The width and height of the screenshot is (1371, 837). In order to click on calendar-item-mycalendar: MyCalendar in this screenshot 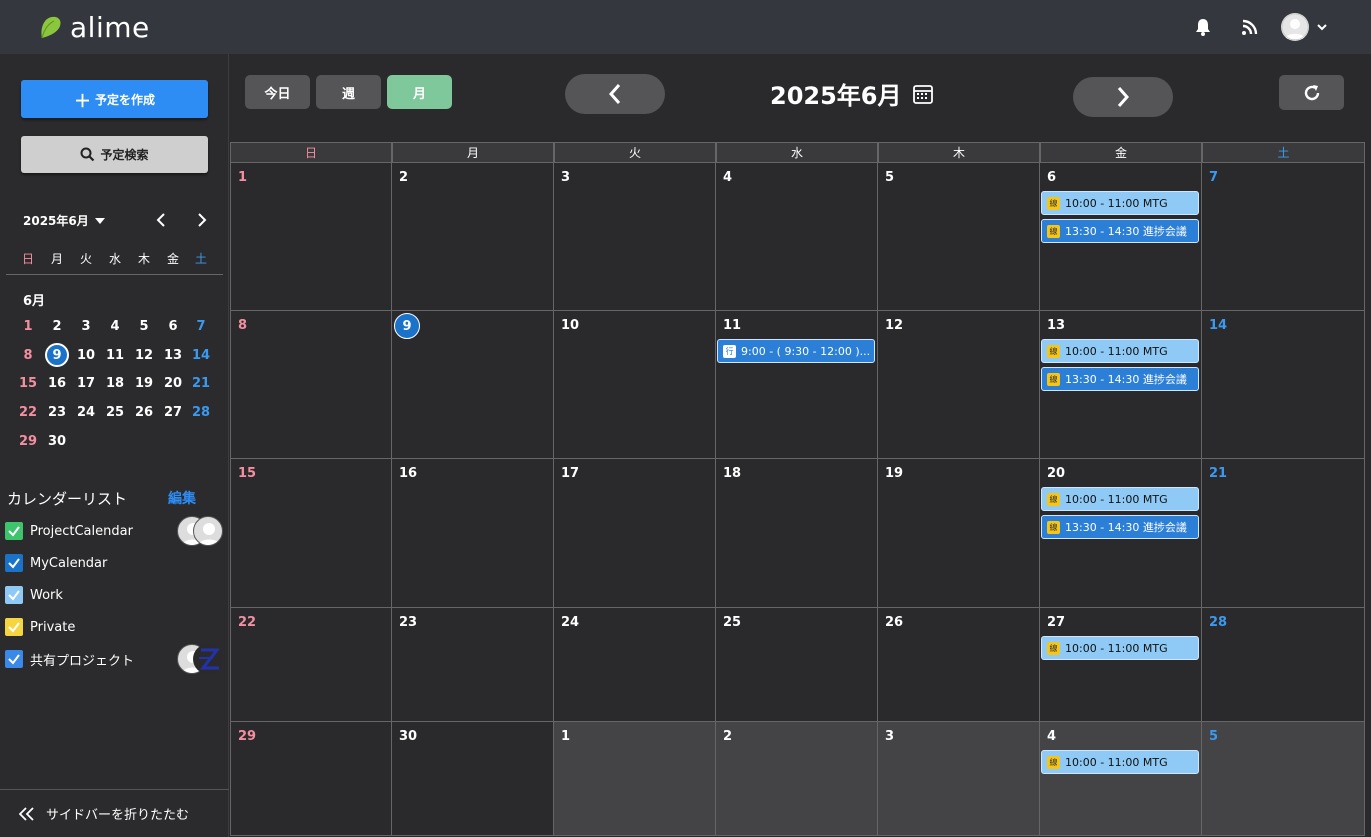, I will do `click(56, 563)`.